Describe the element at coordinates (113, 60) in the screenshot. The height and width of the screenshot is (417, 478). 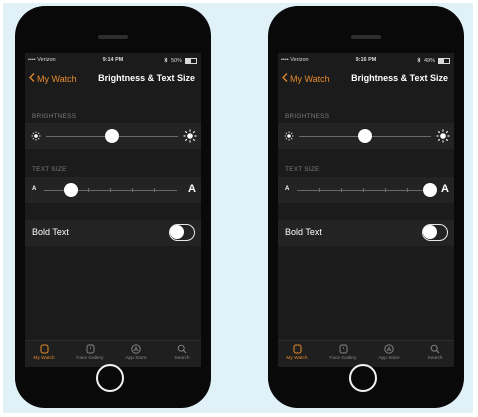
I see `status-bar: •••• Verizon 9:14 PM 50%` at that location.